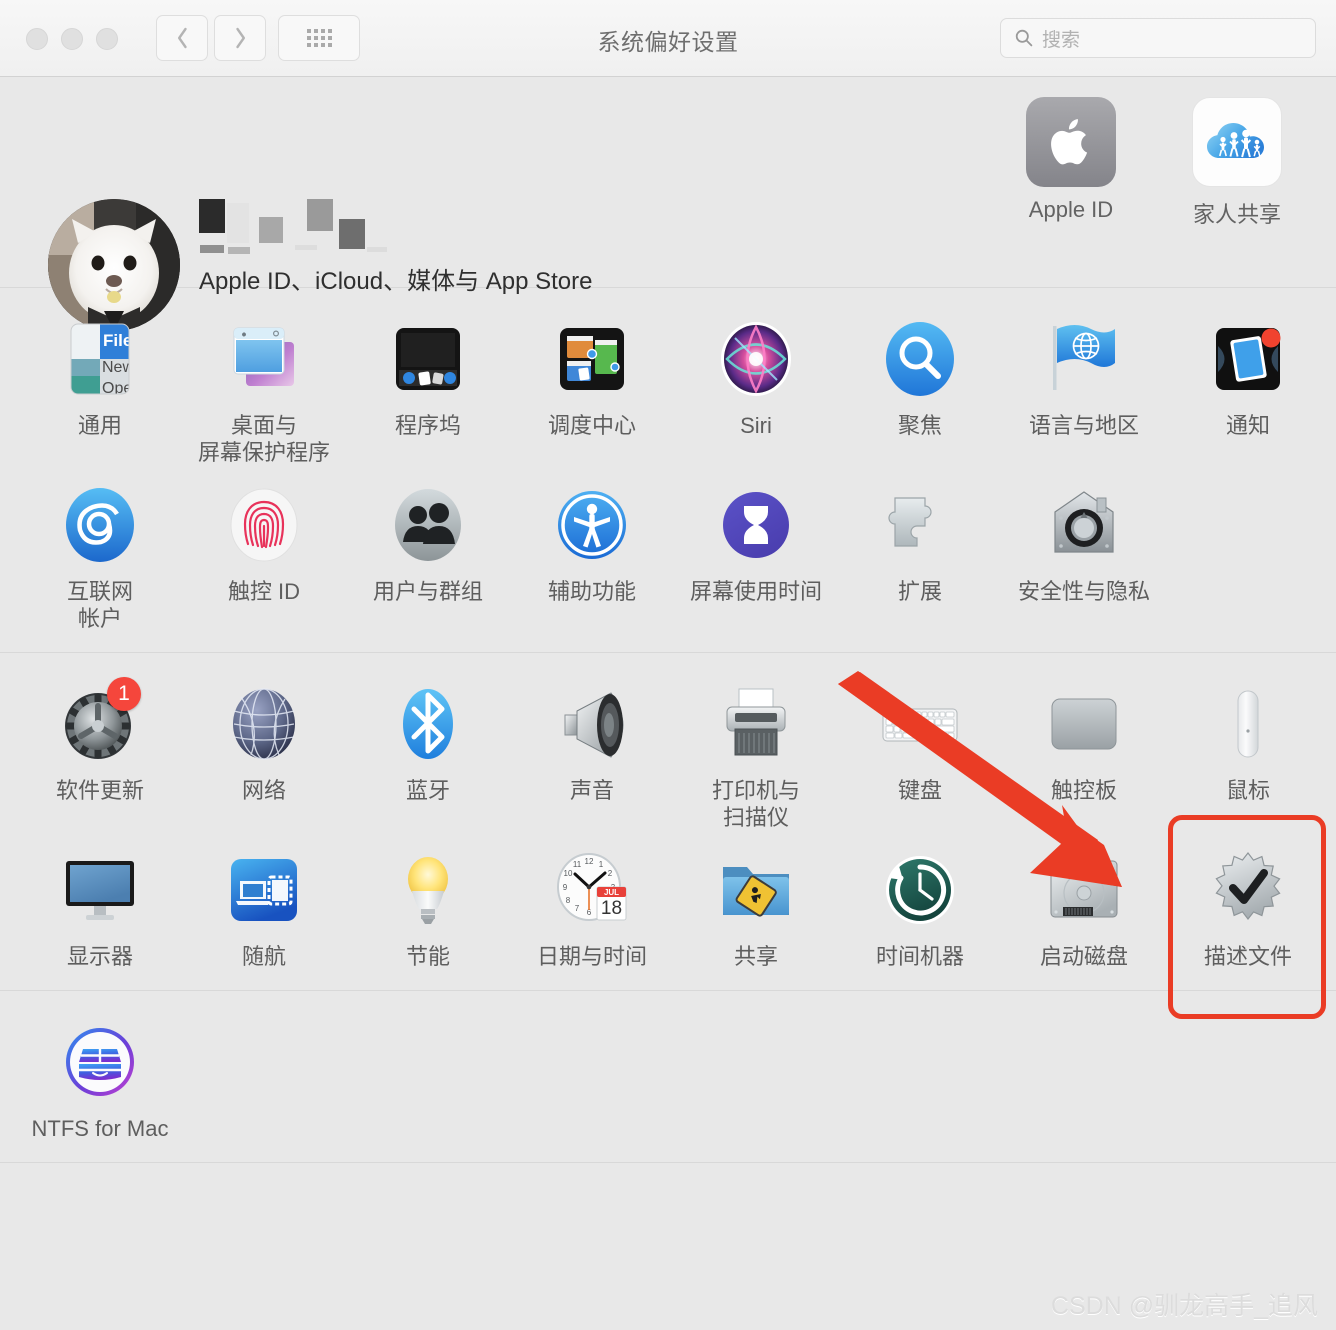 The image size is (1336, 1330). I want to click on pane-touch-id: 触控 ID, so click(264, 555).